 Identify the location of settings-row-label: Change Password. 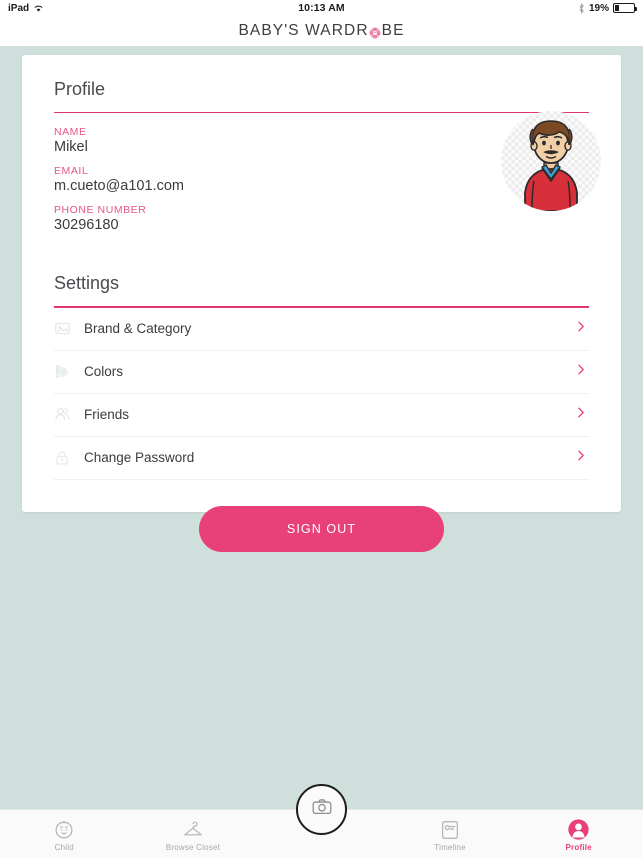
(139, 458).